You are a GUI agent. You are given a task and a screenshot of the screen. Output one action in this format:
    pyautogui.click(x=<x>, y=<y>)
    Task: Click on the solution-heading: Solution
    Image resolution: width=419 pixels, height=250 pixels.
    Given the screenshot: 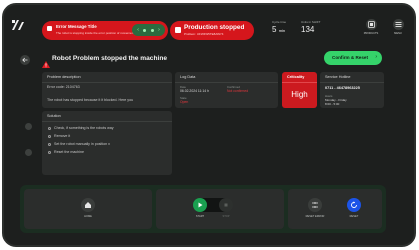 What is the action you would take?
    pyautogui.click(x=54, y=116)
    